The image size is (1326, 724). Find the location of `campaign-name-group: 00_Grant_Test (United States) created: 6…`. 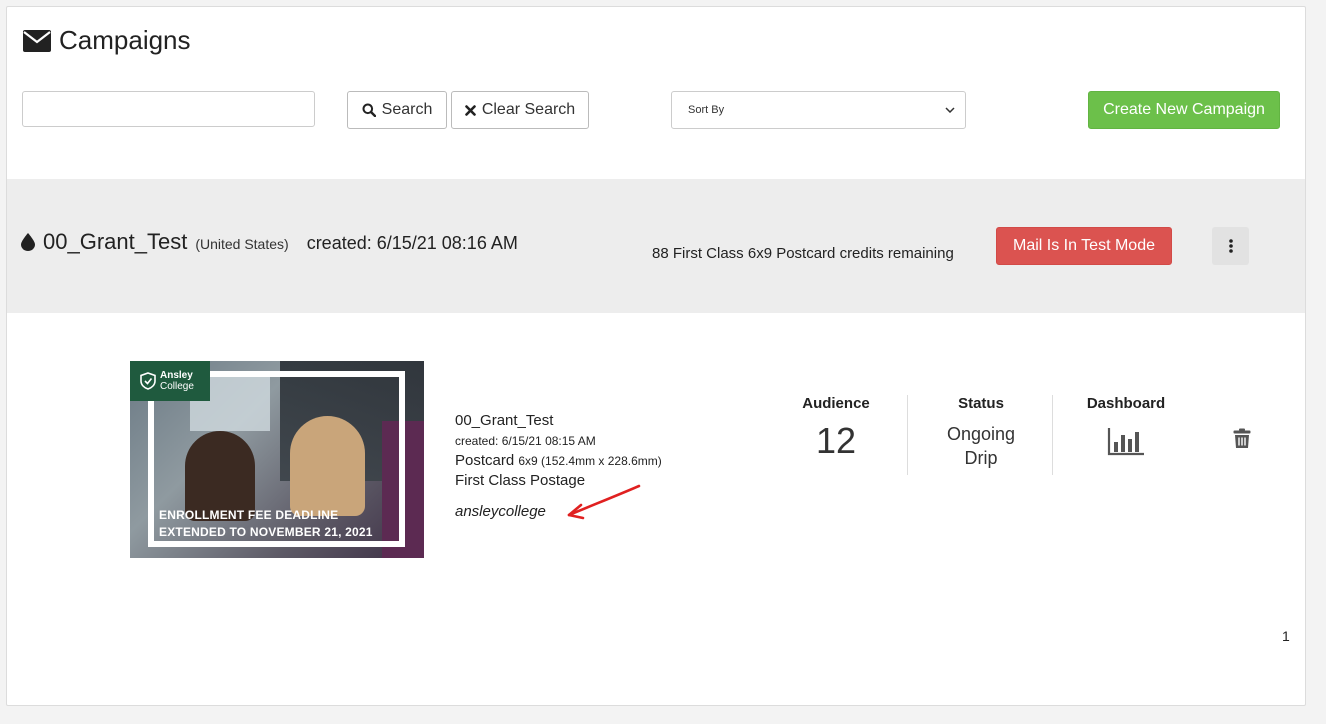

campaign-name-group: 00_Grant_Test (United States) created: 6… is located at coordinates (269, 242).